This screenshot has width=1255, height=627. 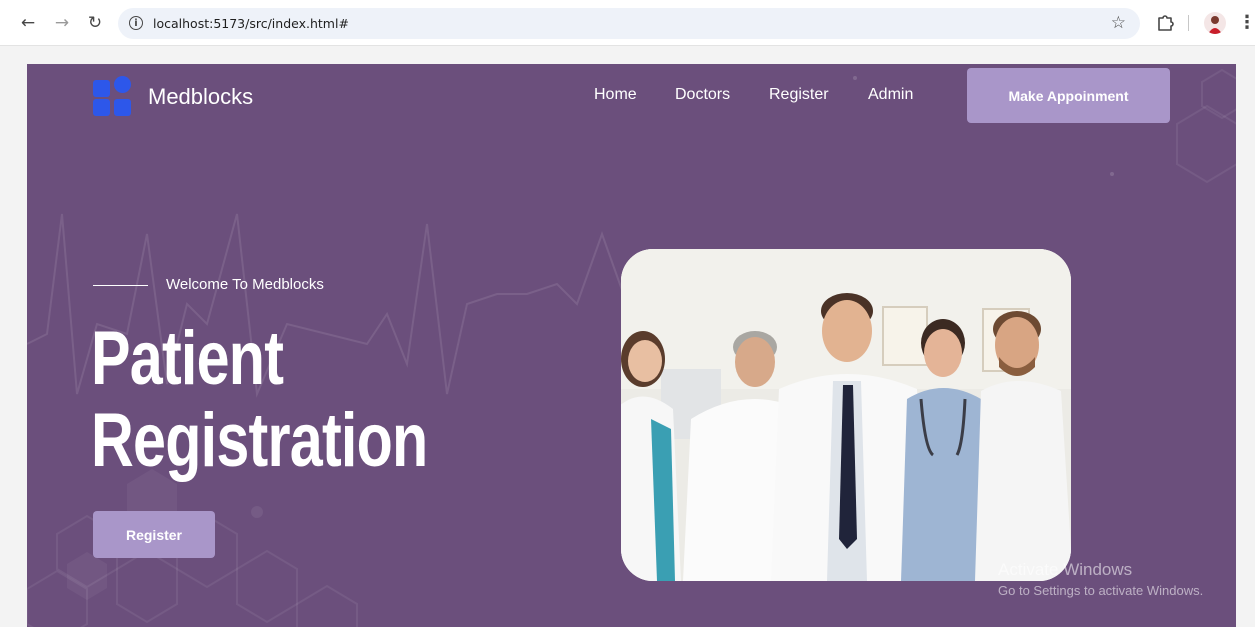 What do you see at coordinates (136, 23) in the screenshot?
I see `site-info-icon: i` at bounding box center [136, 23].